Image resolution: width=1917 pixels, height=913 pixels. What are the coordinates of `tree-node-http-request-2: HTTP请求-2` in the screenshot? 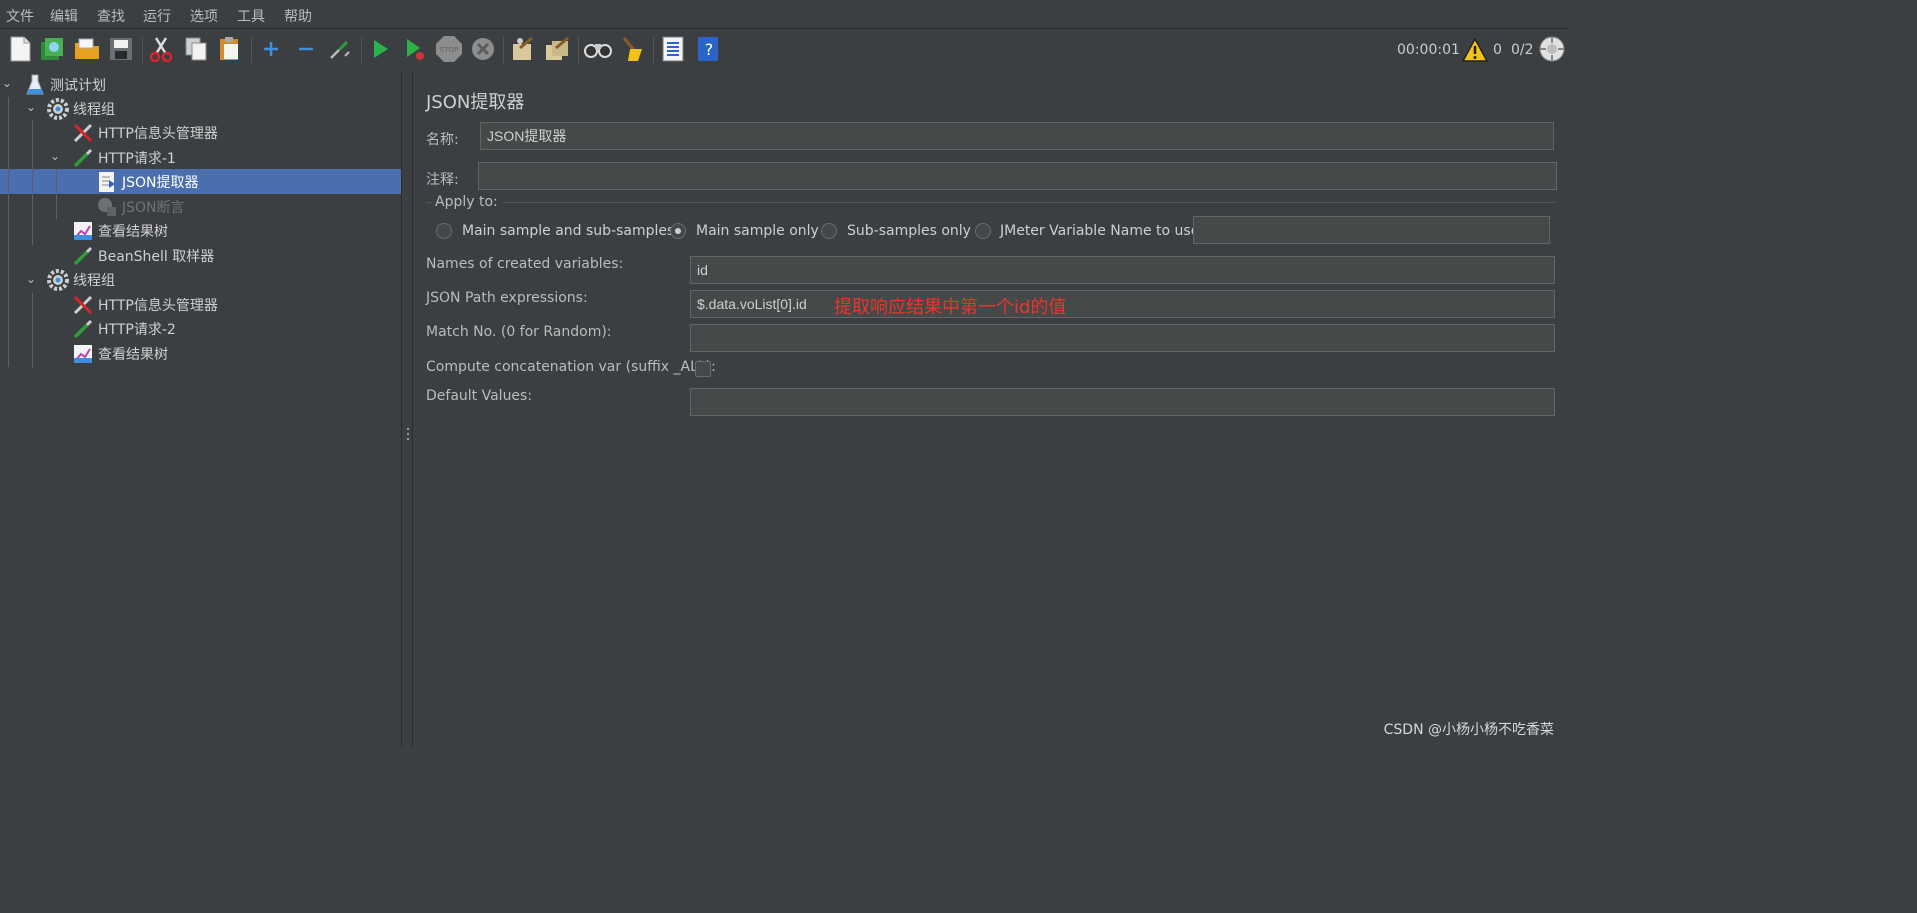 It's located at (124, 329).